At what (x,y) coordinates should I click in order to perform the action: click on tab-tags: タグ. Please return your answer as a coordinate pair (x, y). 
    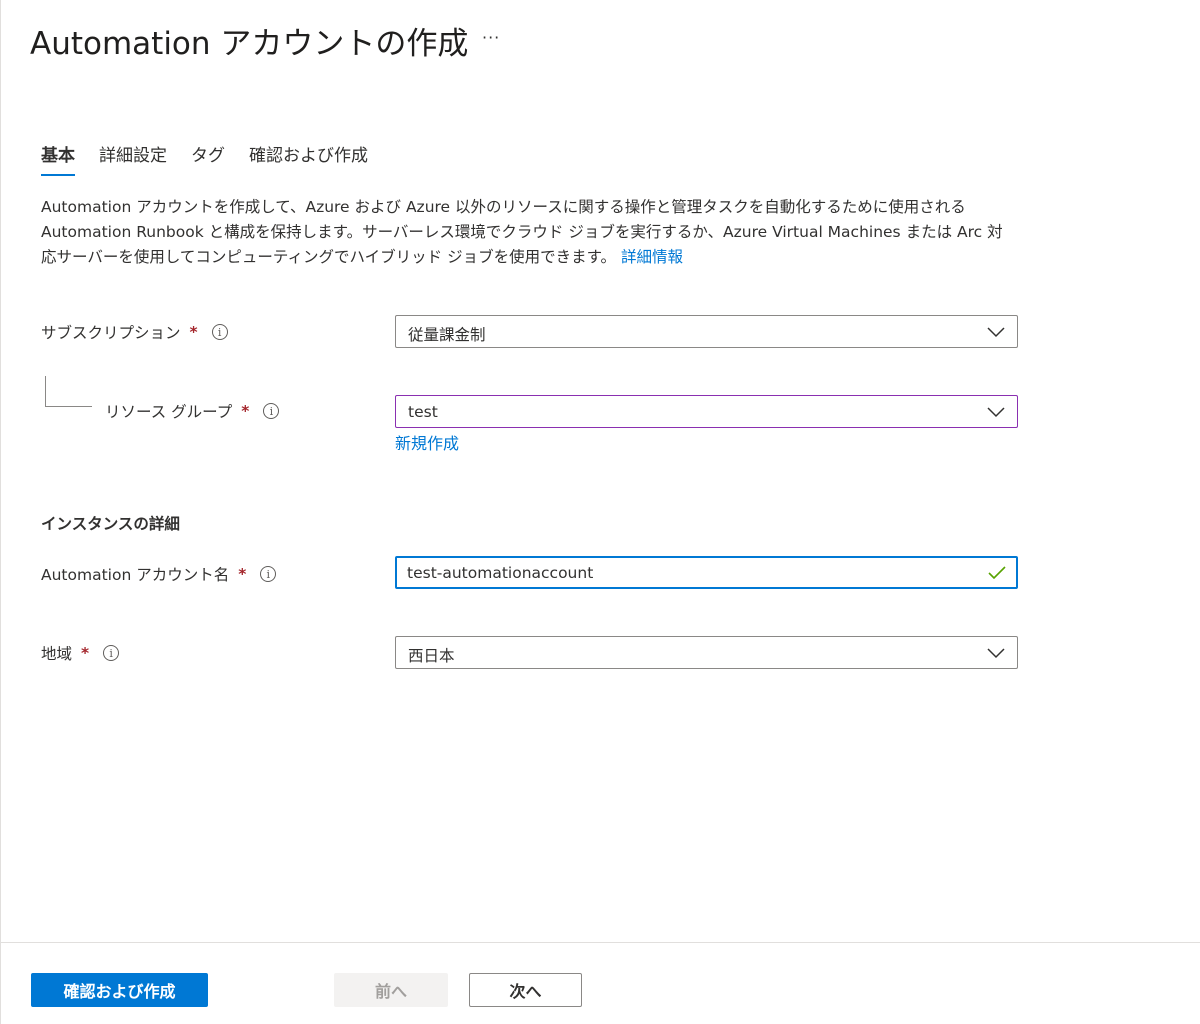
    Looking at the image, I should click on (208, 158).